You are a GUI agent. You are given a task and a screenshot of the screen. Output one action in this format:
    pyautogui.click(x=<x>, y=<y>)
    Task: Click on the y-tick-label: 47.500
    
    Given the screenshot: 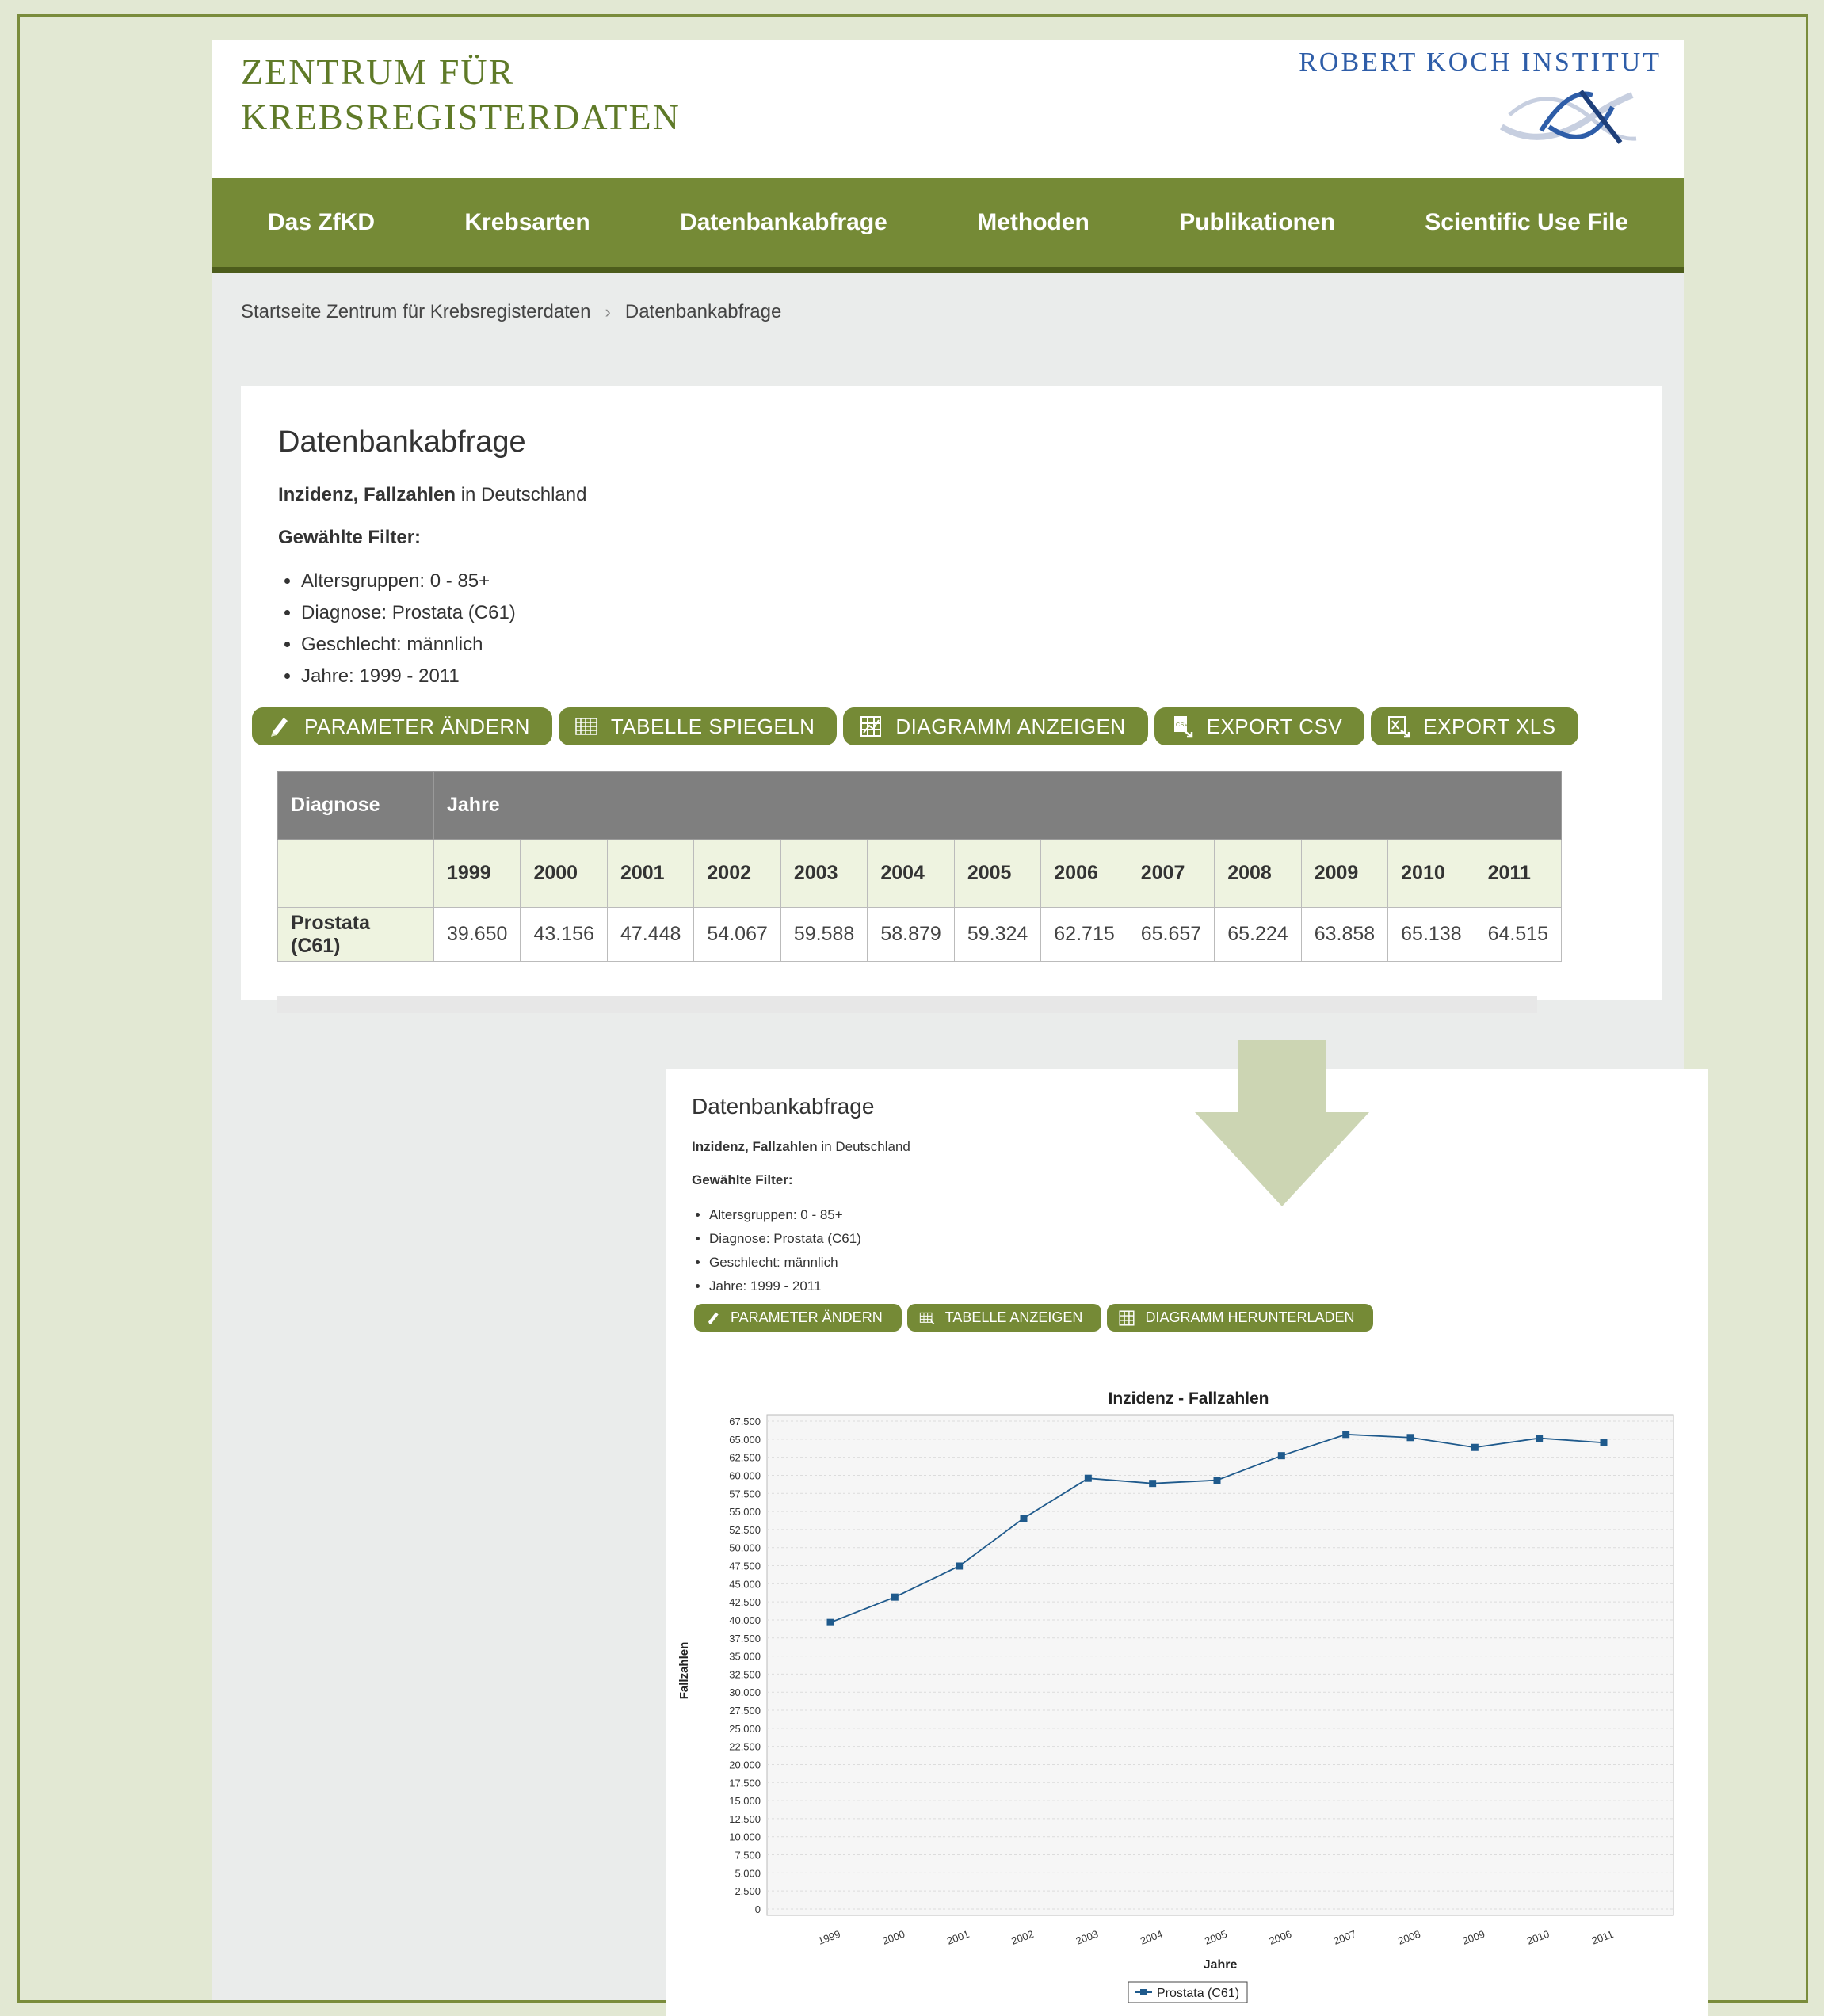 What is the action you would take?
    pyautogui.click(x=745, y=1567)
    